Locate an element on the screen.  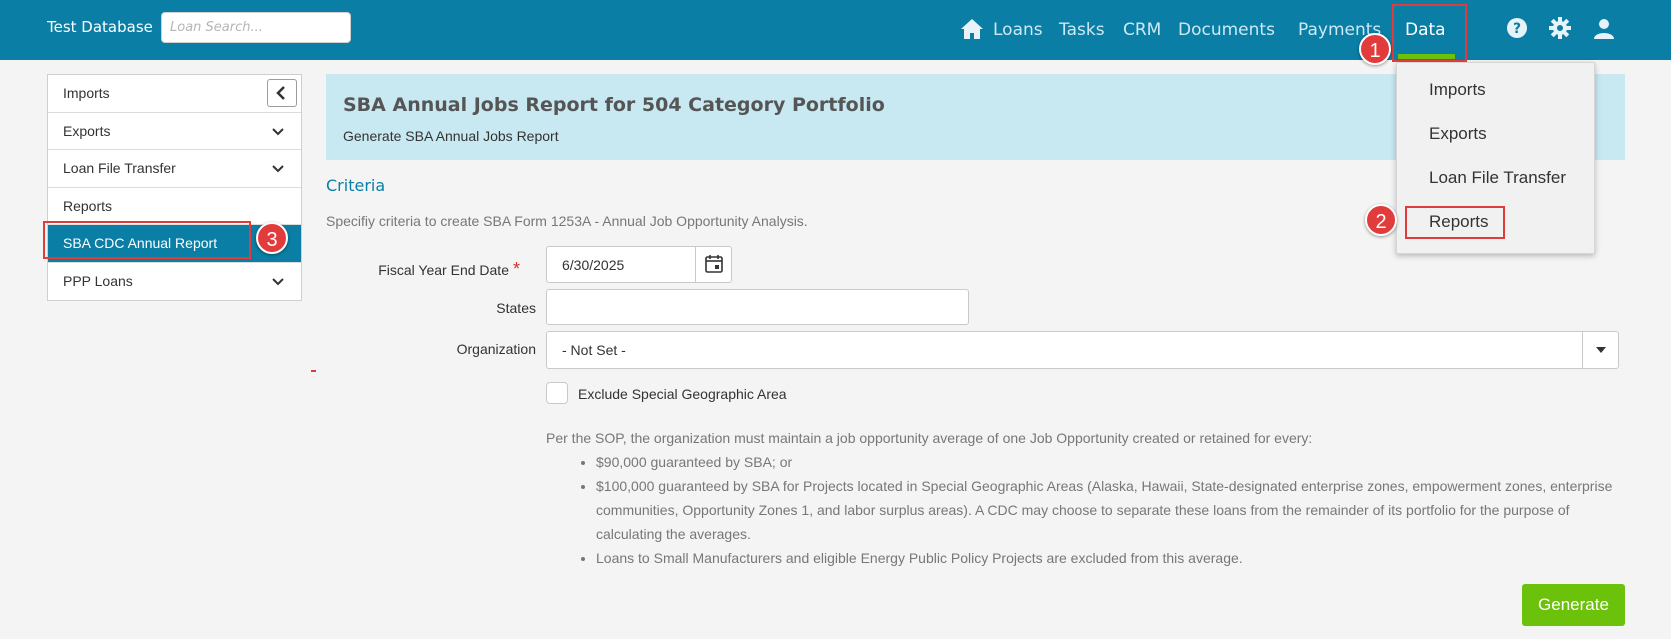
exclude-geographic-label: Exclude Special Geographic Area is located at coordinates (682, 394).